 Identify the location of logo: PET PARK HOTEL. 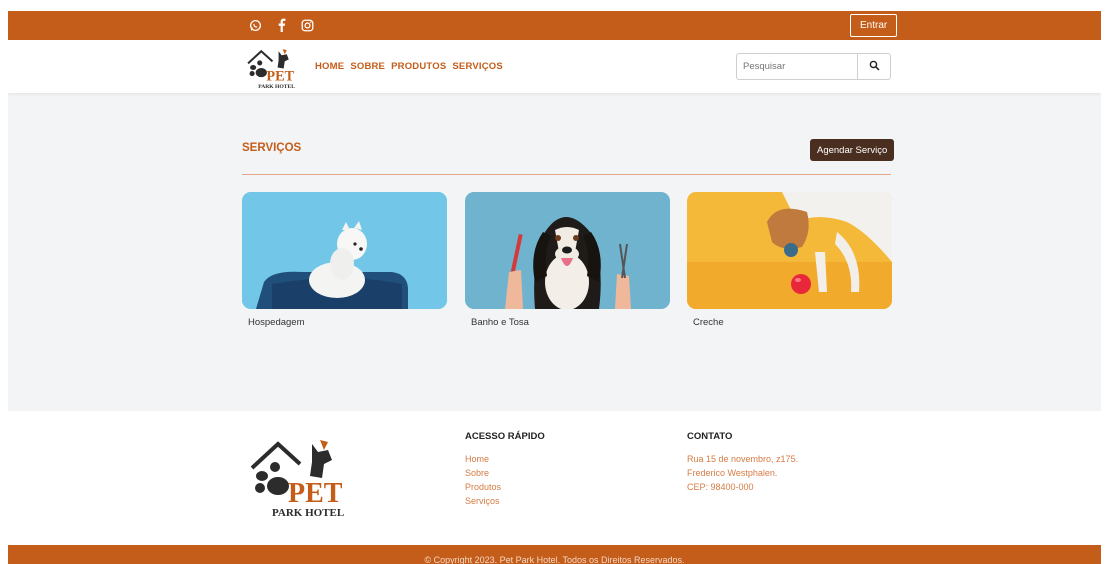
(273, 68).